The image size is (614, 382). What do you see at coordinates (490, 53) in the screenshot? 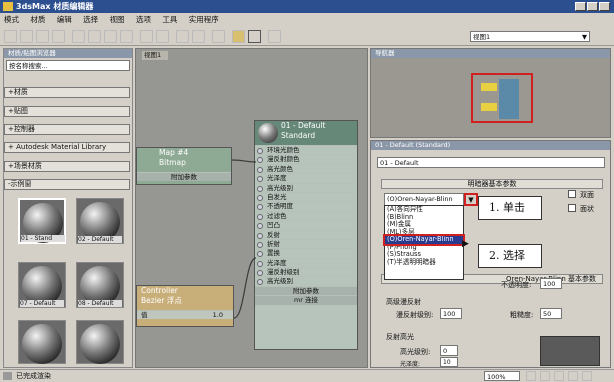
I see `navigator-header: 导航器` at bounding box center [490, 53].